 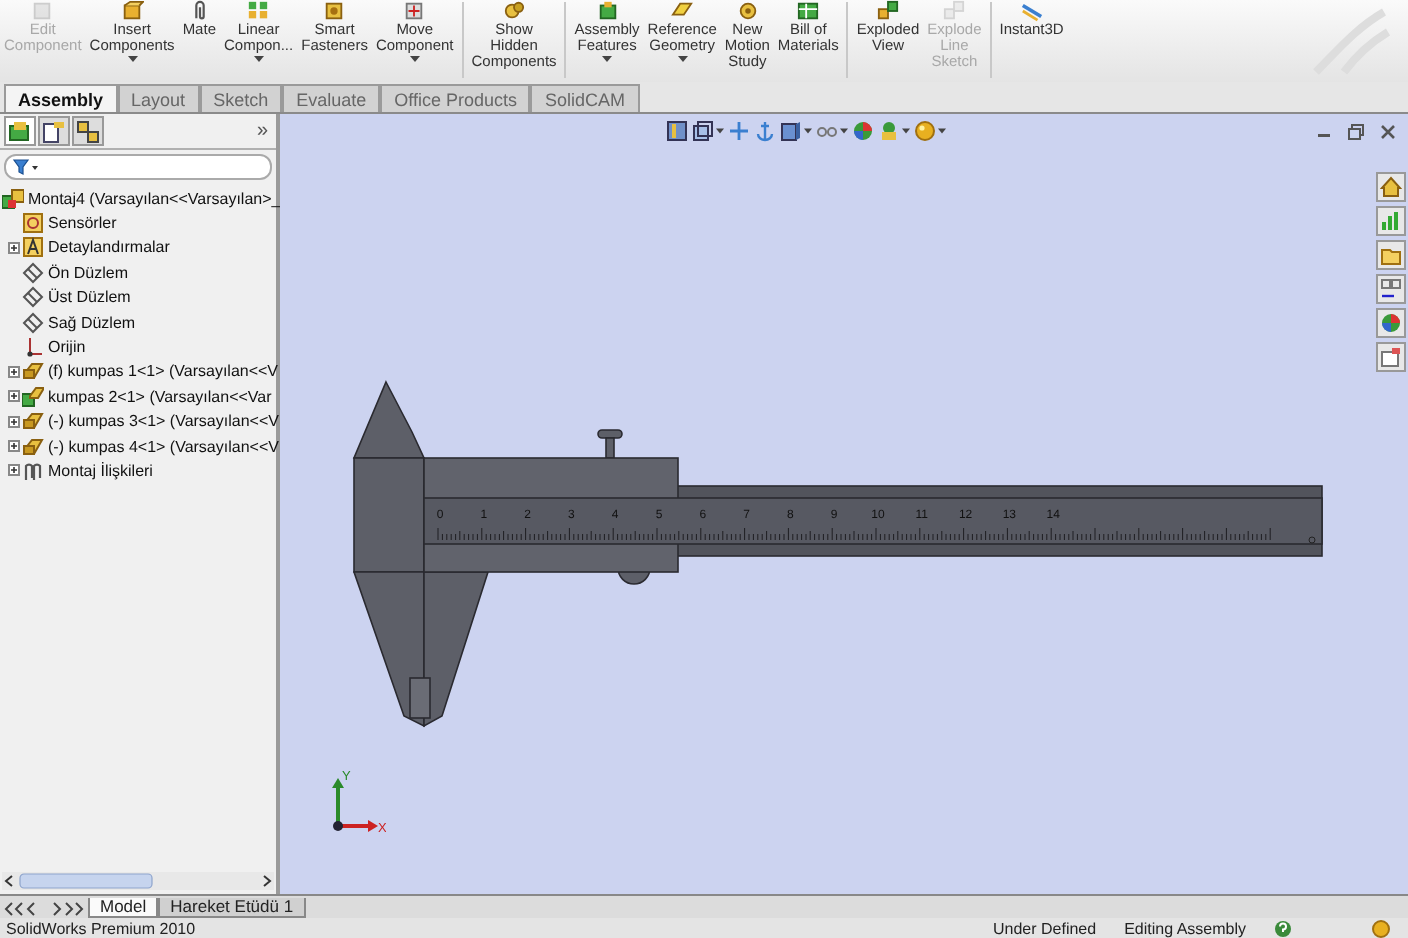 I want to click on tree-item: Orijin, so click(x=138, y=347).